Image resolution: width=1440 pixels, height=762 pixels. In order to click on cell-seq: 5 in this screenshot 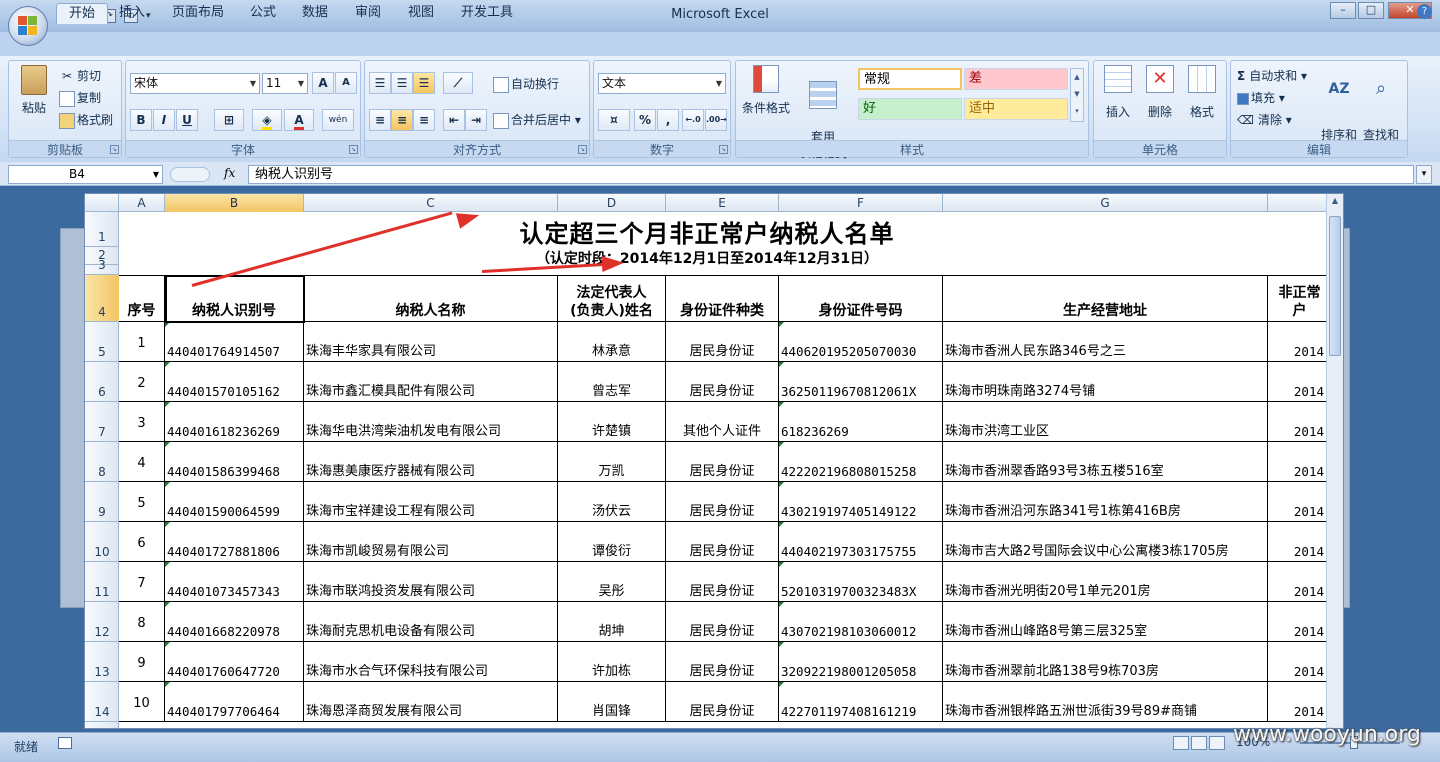, I will do `click(142, 502)`.